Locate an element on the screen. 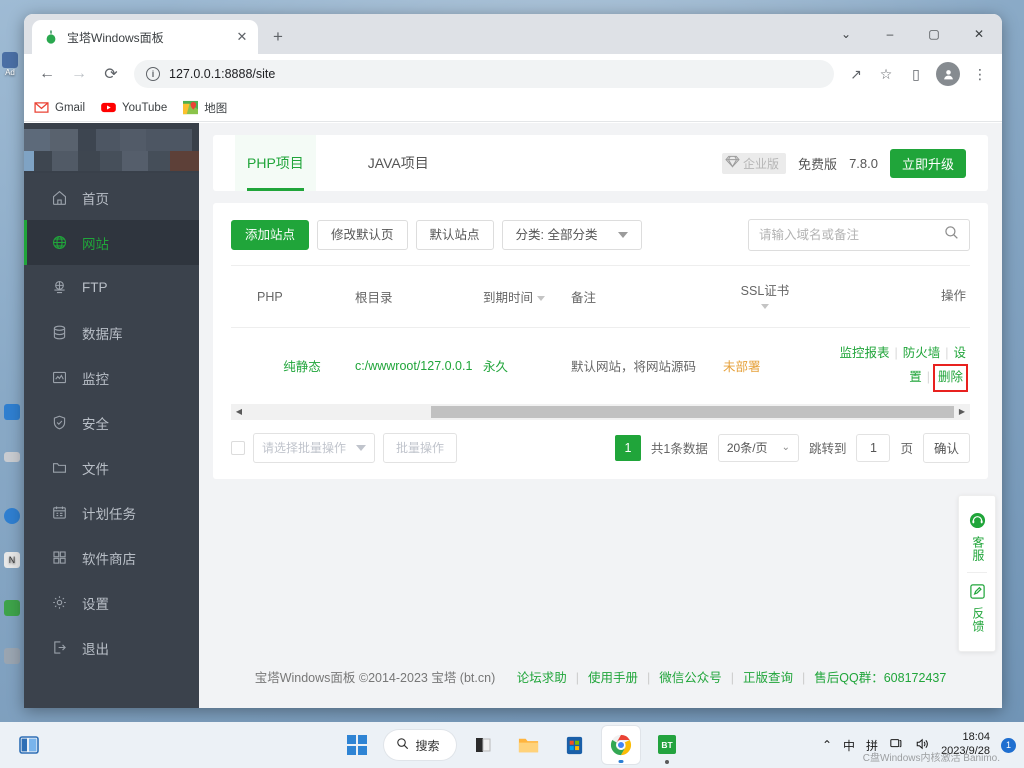 This screenshot has width=1024, height=768. default-site-button: 默认站点 is located at coordinates (454, 235).